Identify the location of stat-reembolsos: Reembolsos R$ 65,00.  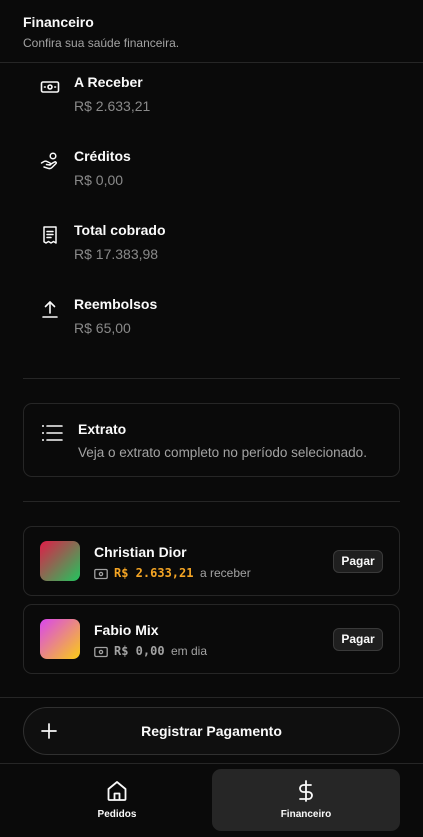
(210, 325).